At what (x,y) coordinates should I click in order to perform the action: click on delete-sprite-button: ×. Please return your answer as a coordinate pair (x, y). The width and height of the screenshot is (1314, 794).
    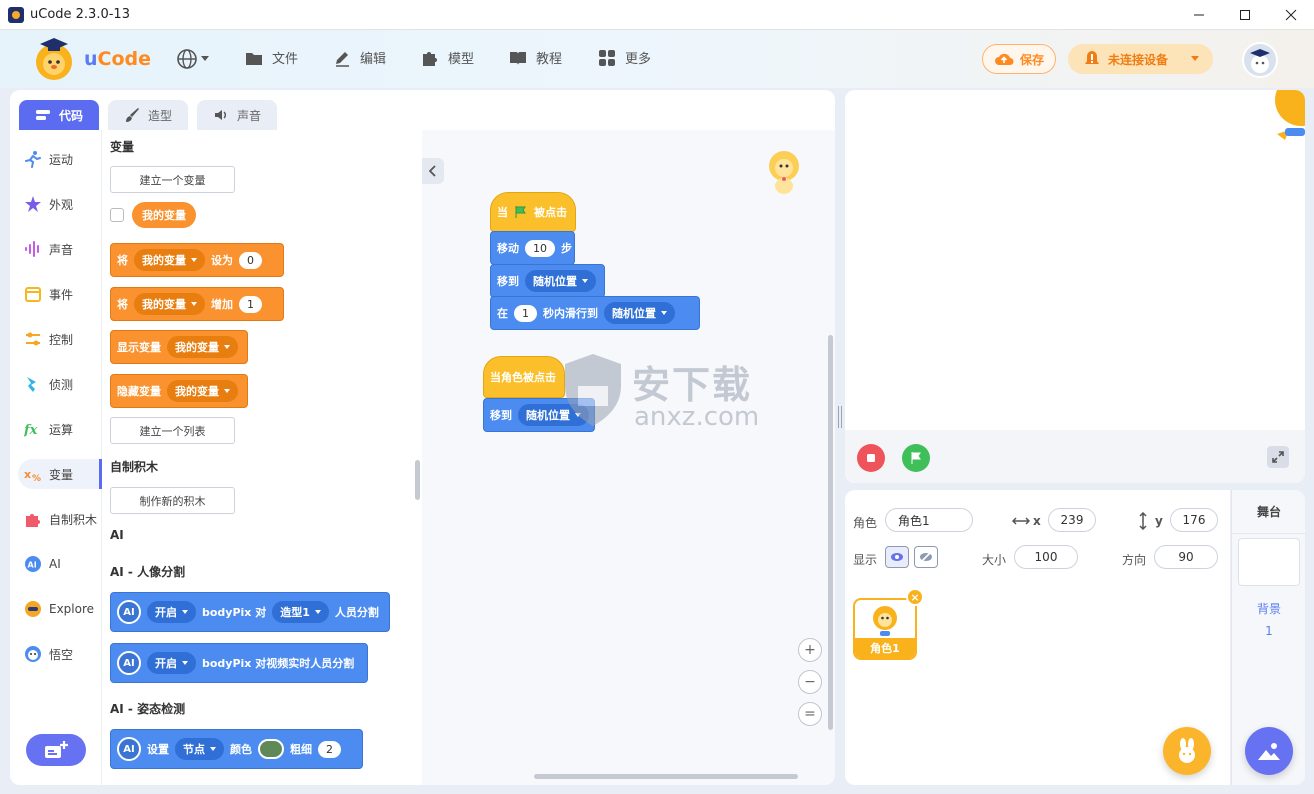
    Looking at the image, I should click on (915, 597).